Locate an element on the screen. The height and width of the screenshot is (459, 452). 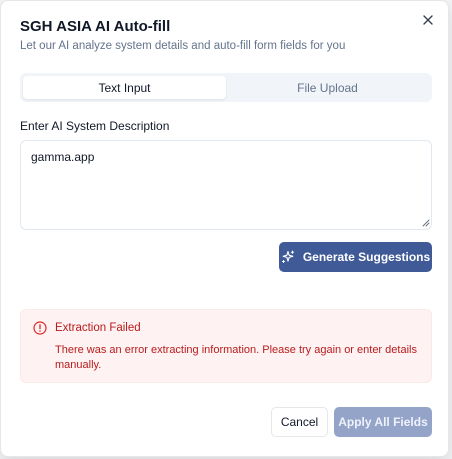
cancel-button: Cancel is located at coordinates (299, 422).